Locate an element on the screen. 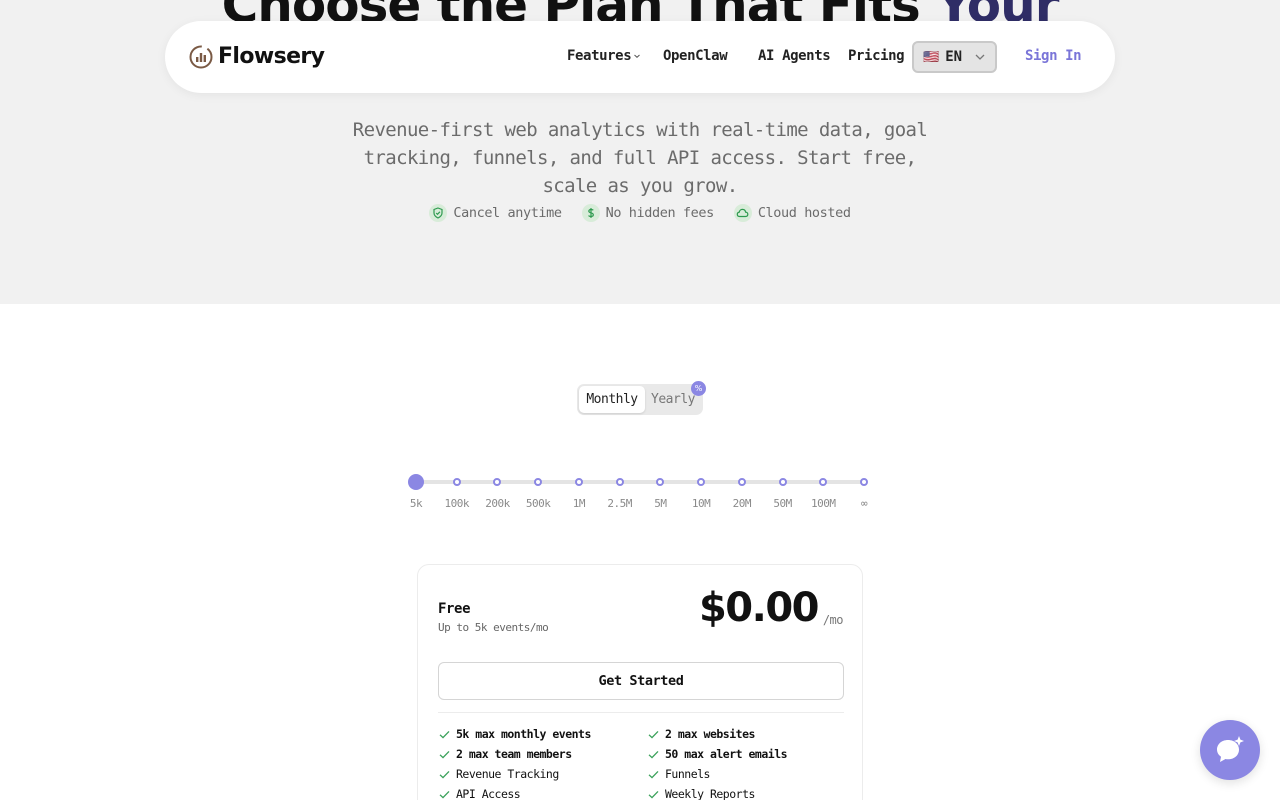  badge-no-hidden-fees: No hidden fees is located at coordinates (648, 213).